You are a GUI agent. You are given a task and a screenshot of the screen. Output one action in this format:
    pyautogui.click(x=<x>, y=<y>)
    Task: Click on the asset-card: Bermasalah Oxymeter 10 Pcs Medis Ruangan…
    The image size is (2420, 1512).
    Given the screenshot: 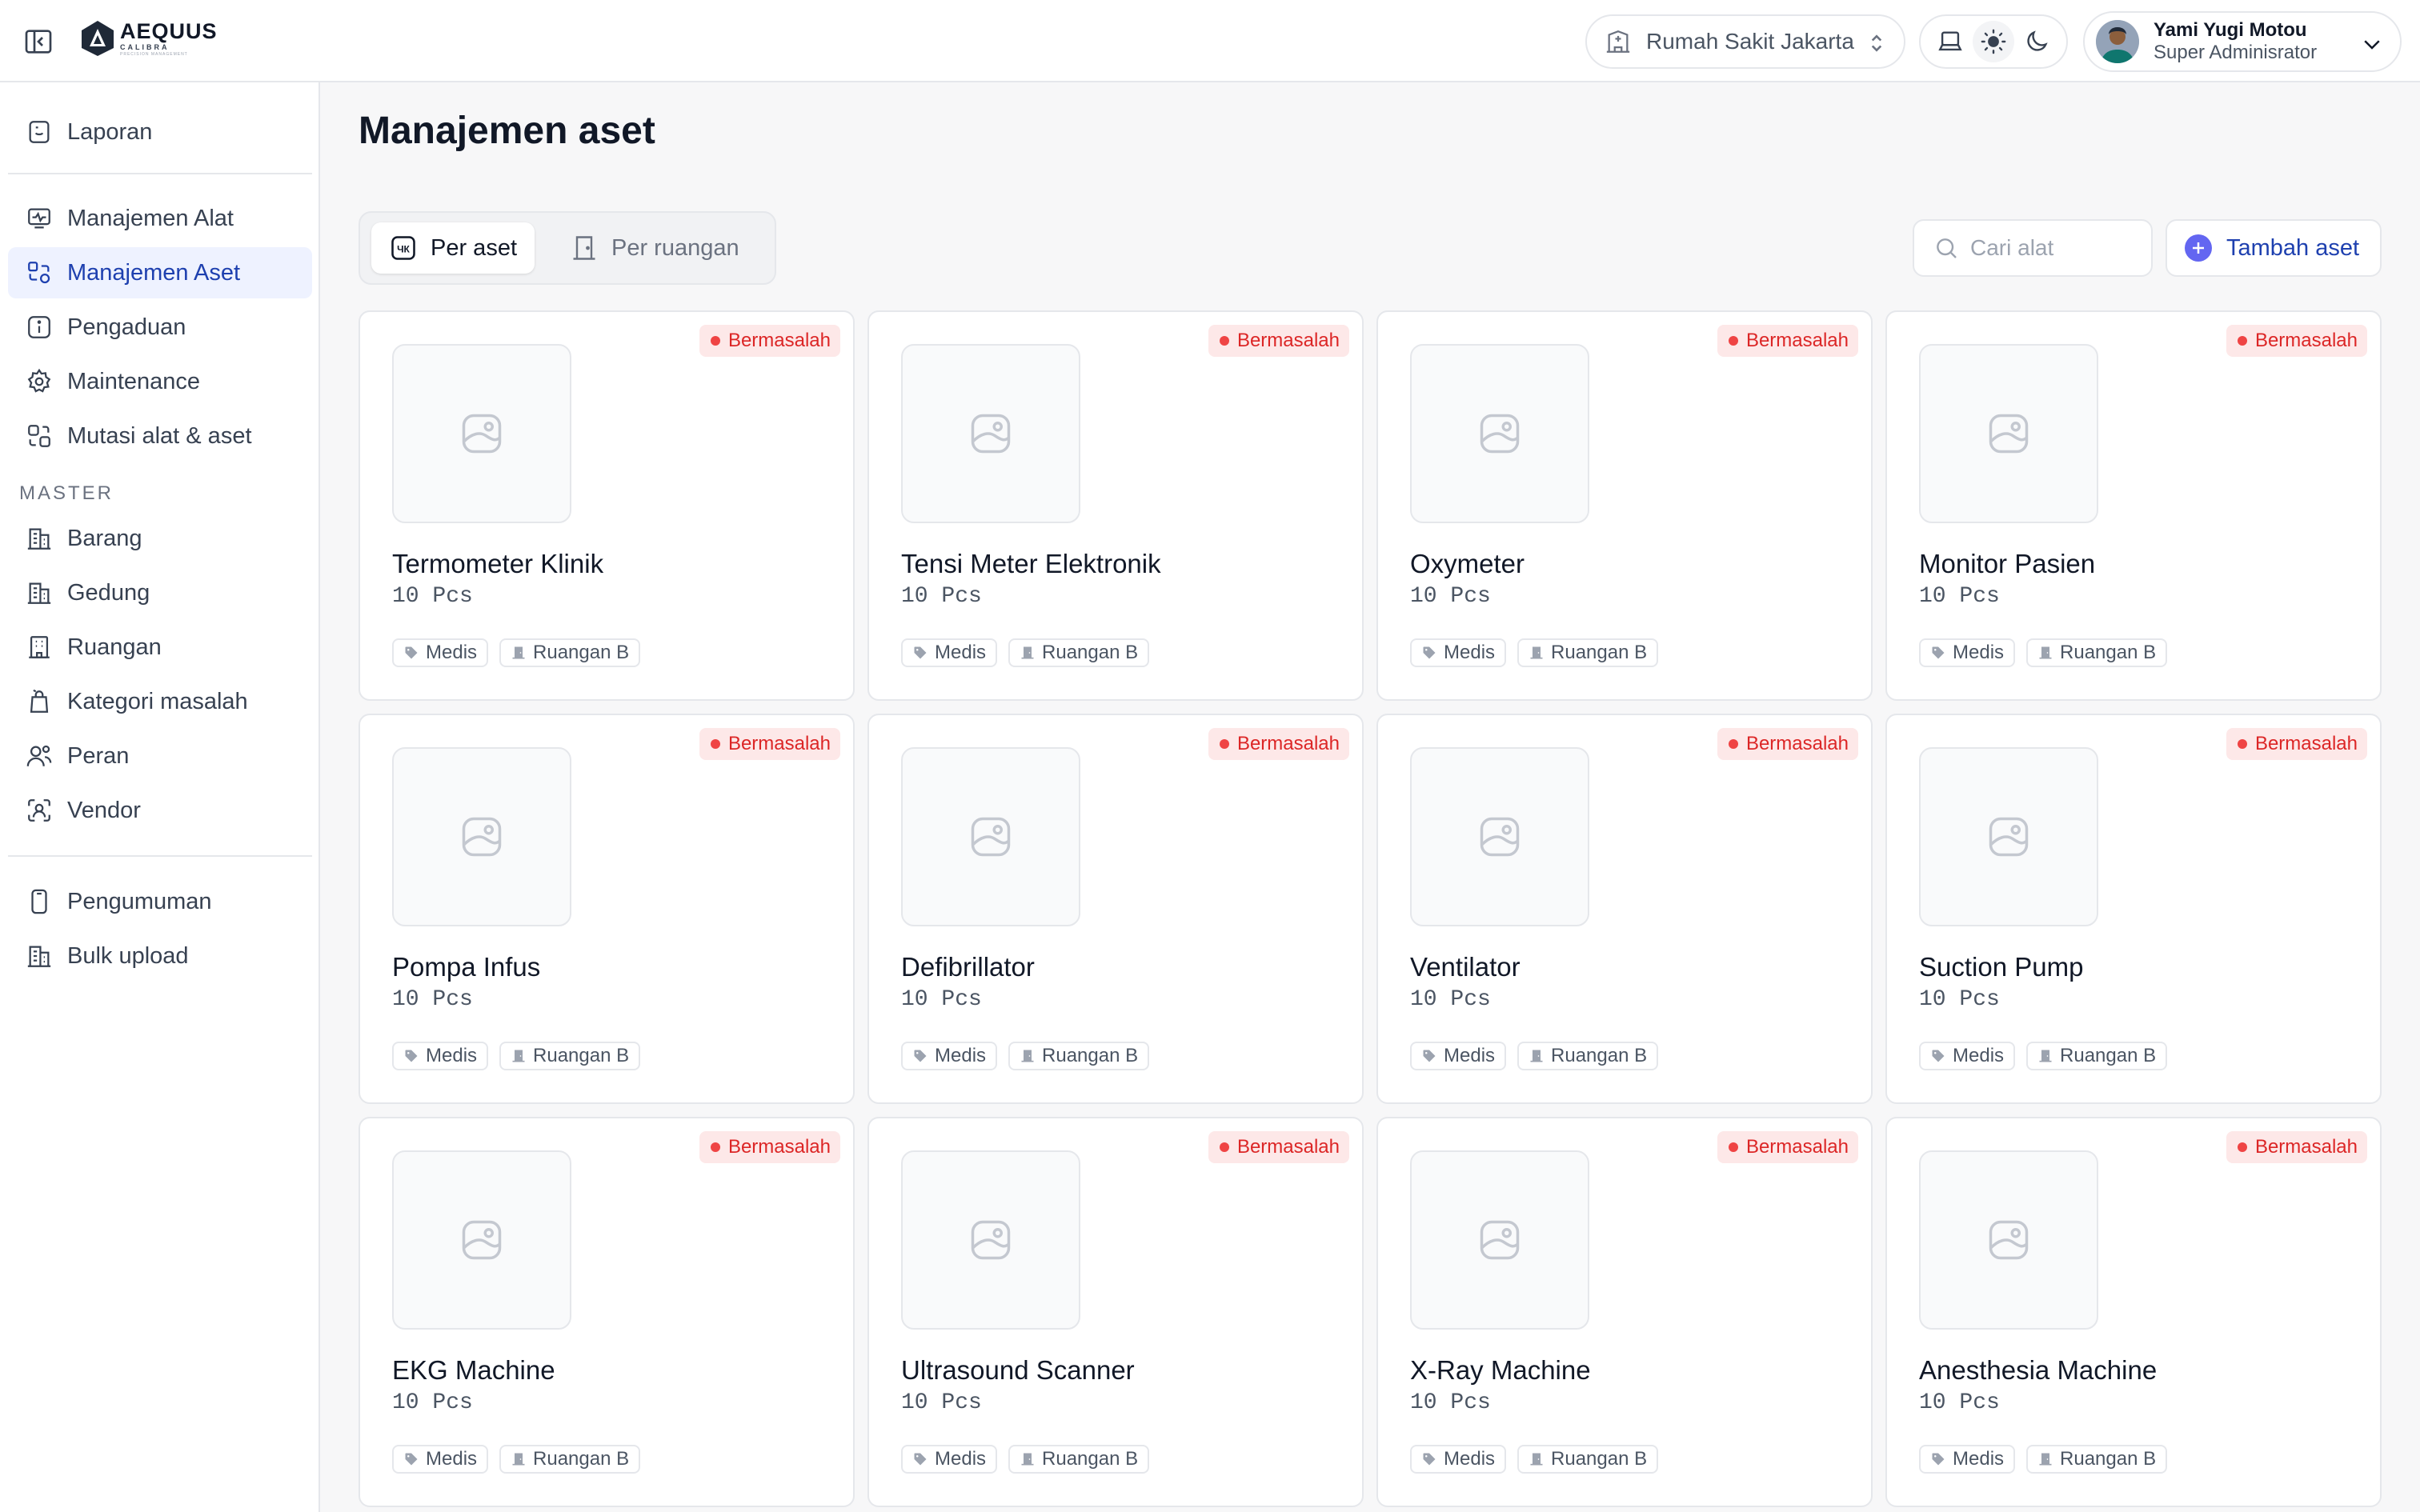 What is the action you would take?
    pyautogui.click(x=1624, y=505)
    